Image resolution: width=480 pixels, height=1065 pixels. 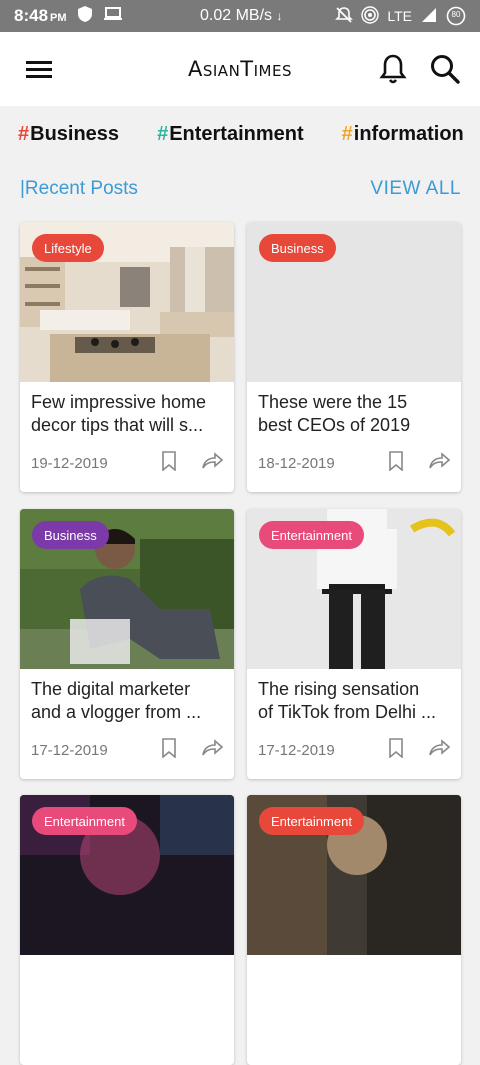 What do you see at coordinates (85, 16) in the screenshot?
I see `shield-icon` at bounding box center [85, 16].